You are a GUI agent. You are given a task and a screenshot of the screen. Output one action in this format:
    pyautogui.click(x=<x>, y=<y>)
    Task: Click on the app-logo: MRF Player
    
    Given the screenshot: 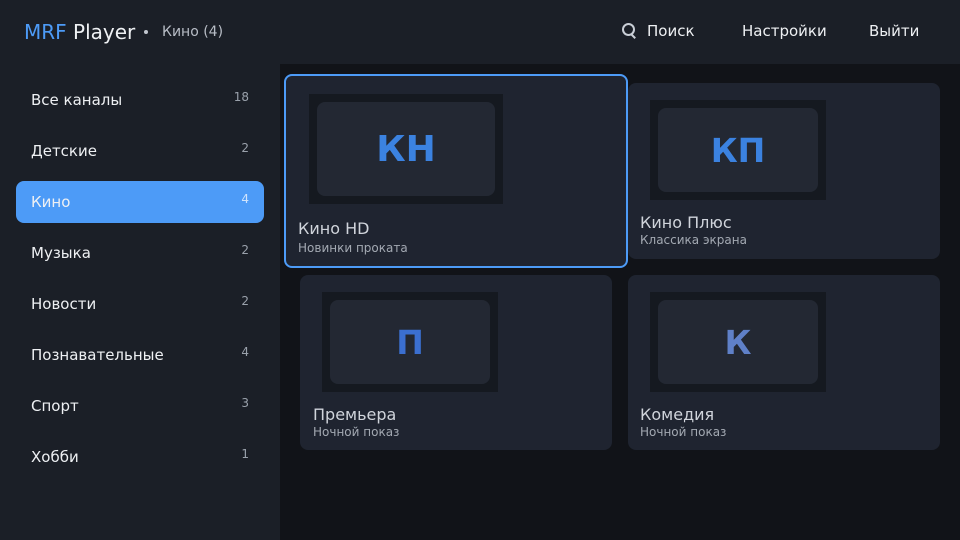 What is the action you would take?
    pyautogui.click(x=79, y=32)
    